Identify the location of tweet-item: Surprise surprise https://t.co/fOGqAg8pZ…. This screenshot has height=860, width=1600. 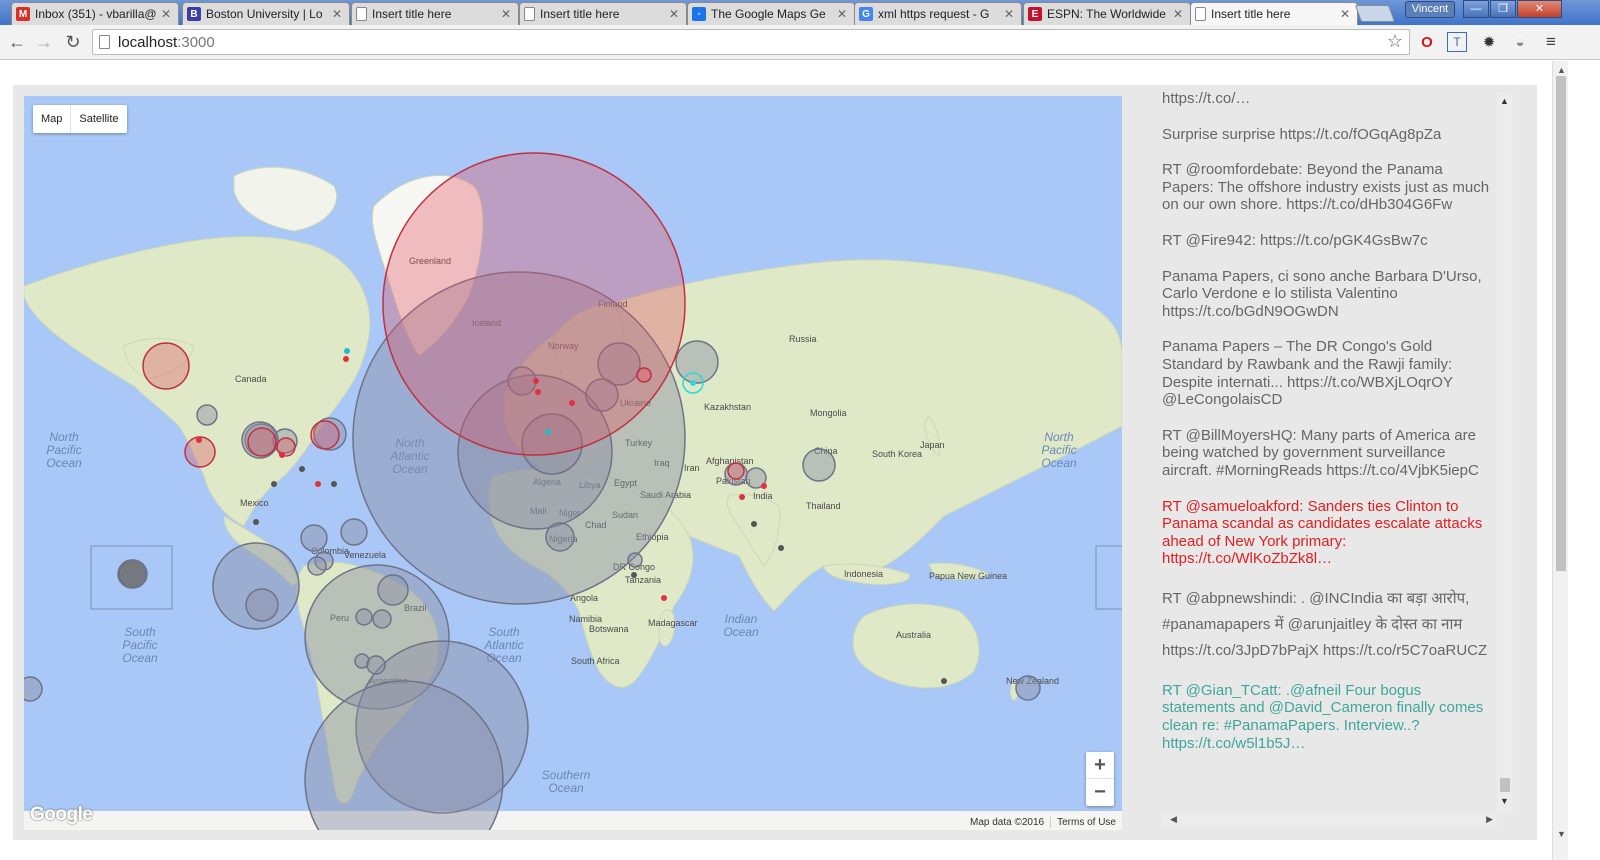
(1327, 135).